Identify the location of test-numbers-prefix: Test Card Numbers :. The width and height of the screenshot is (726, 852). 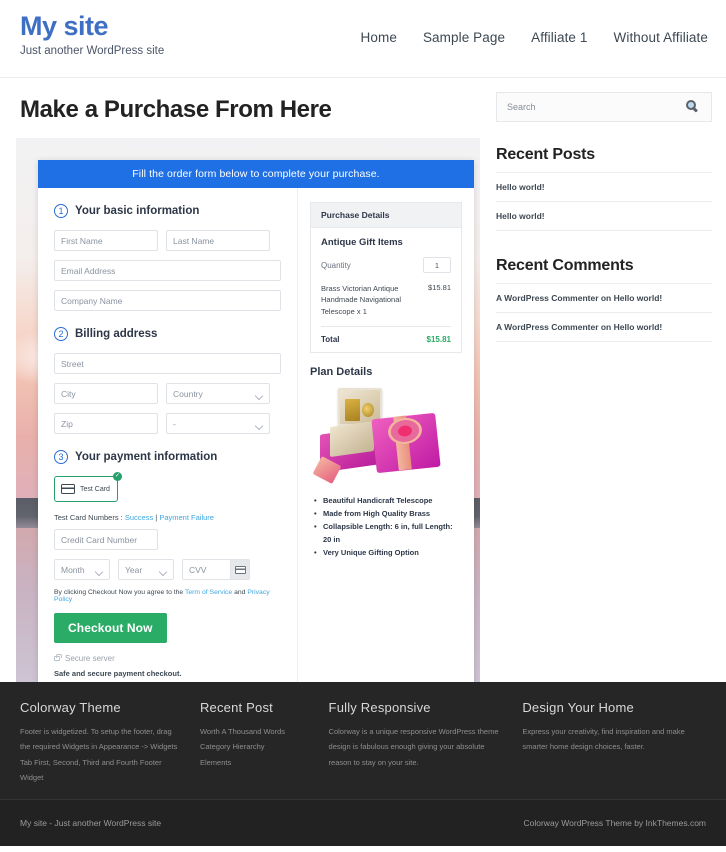
(89, 517).